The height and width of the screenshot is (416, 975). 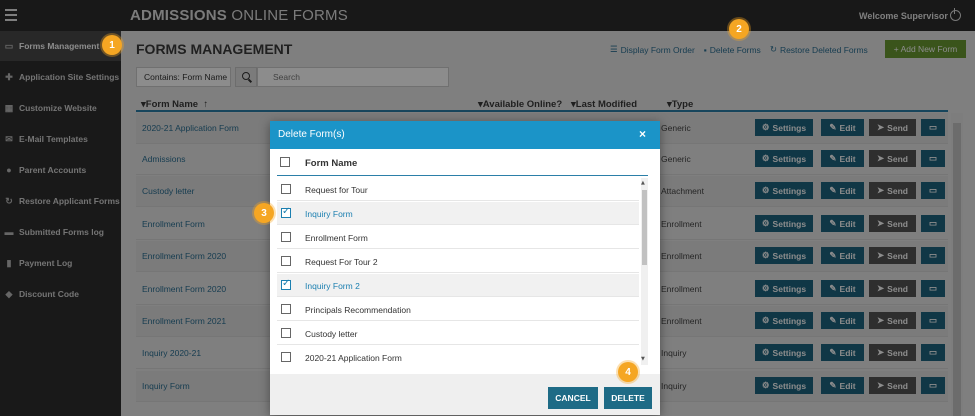 What do you see at coordinates (462, 175) in the screenshot?
I see `dialog-header-divider` at bounding box center [462, 175].